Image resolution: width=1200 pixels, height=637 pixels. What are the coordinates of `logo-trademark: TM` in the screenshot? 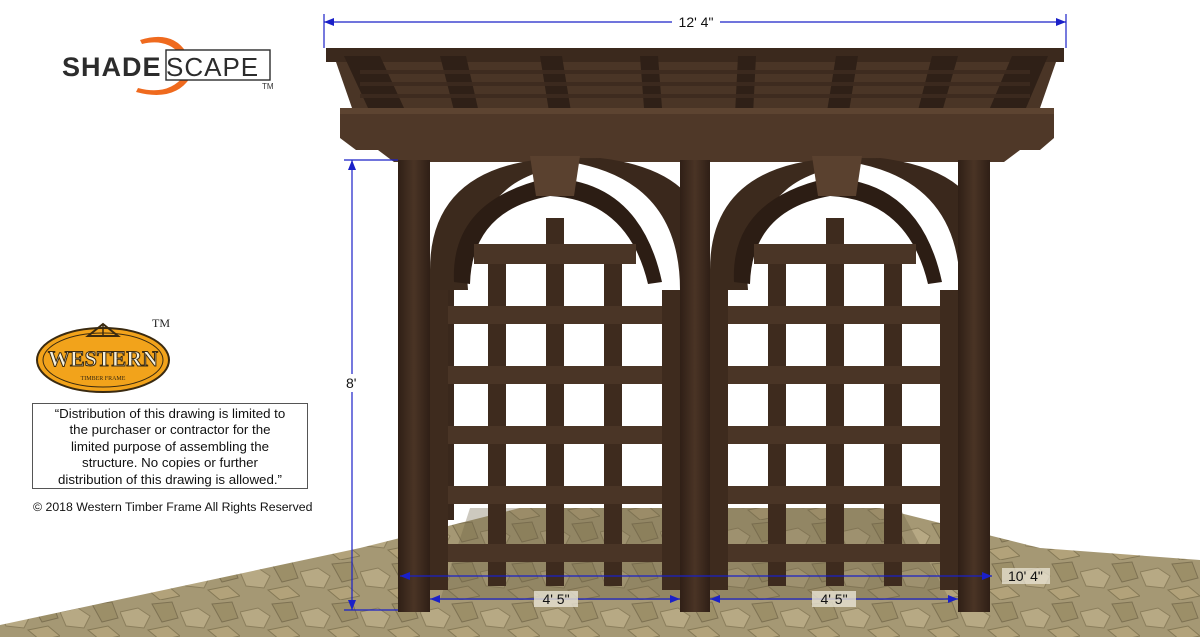 It's located at (268, 86).